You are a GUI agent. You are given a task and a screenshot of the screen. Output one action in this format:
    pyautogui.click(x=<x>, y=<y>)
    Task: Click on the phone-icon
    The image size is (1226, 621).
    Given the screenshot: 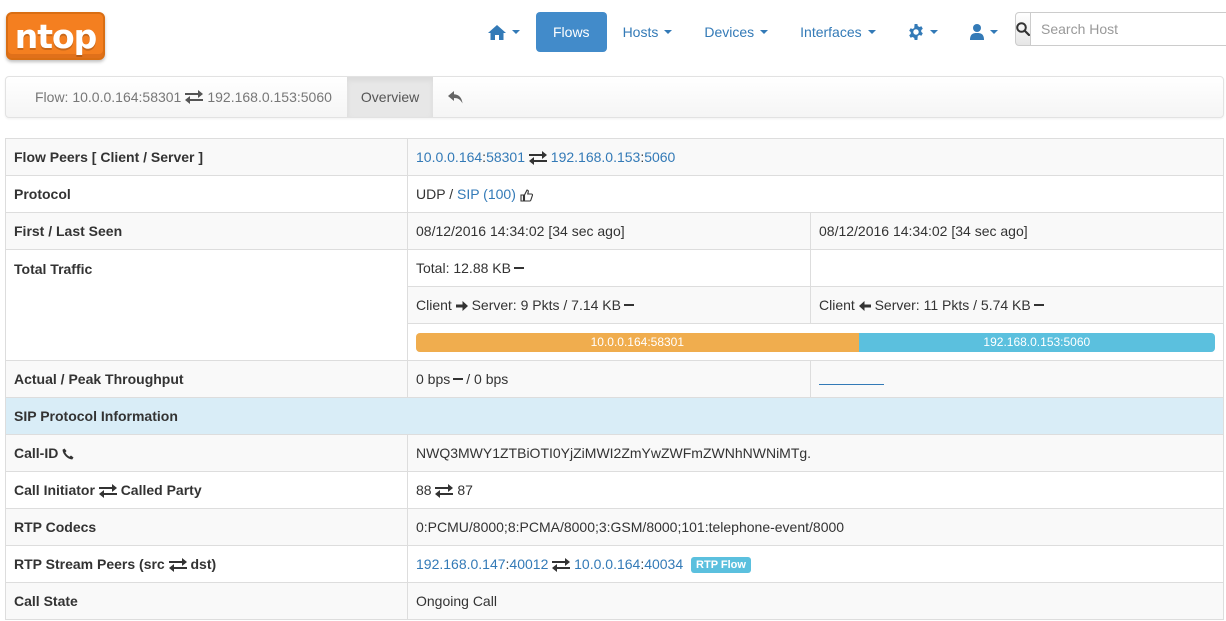 What is the action you would take?
    pyautogui.click(x=68, y=454)
    